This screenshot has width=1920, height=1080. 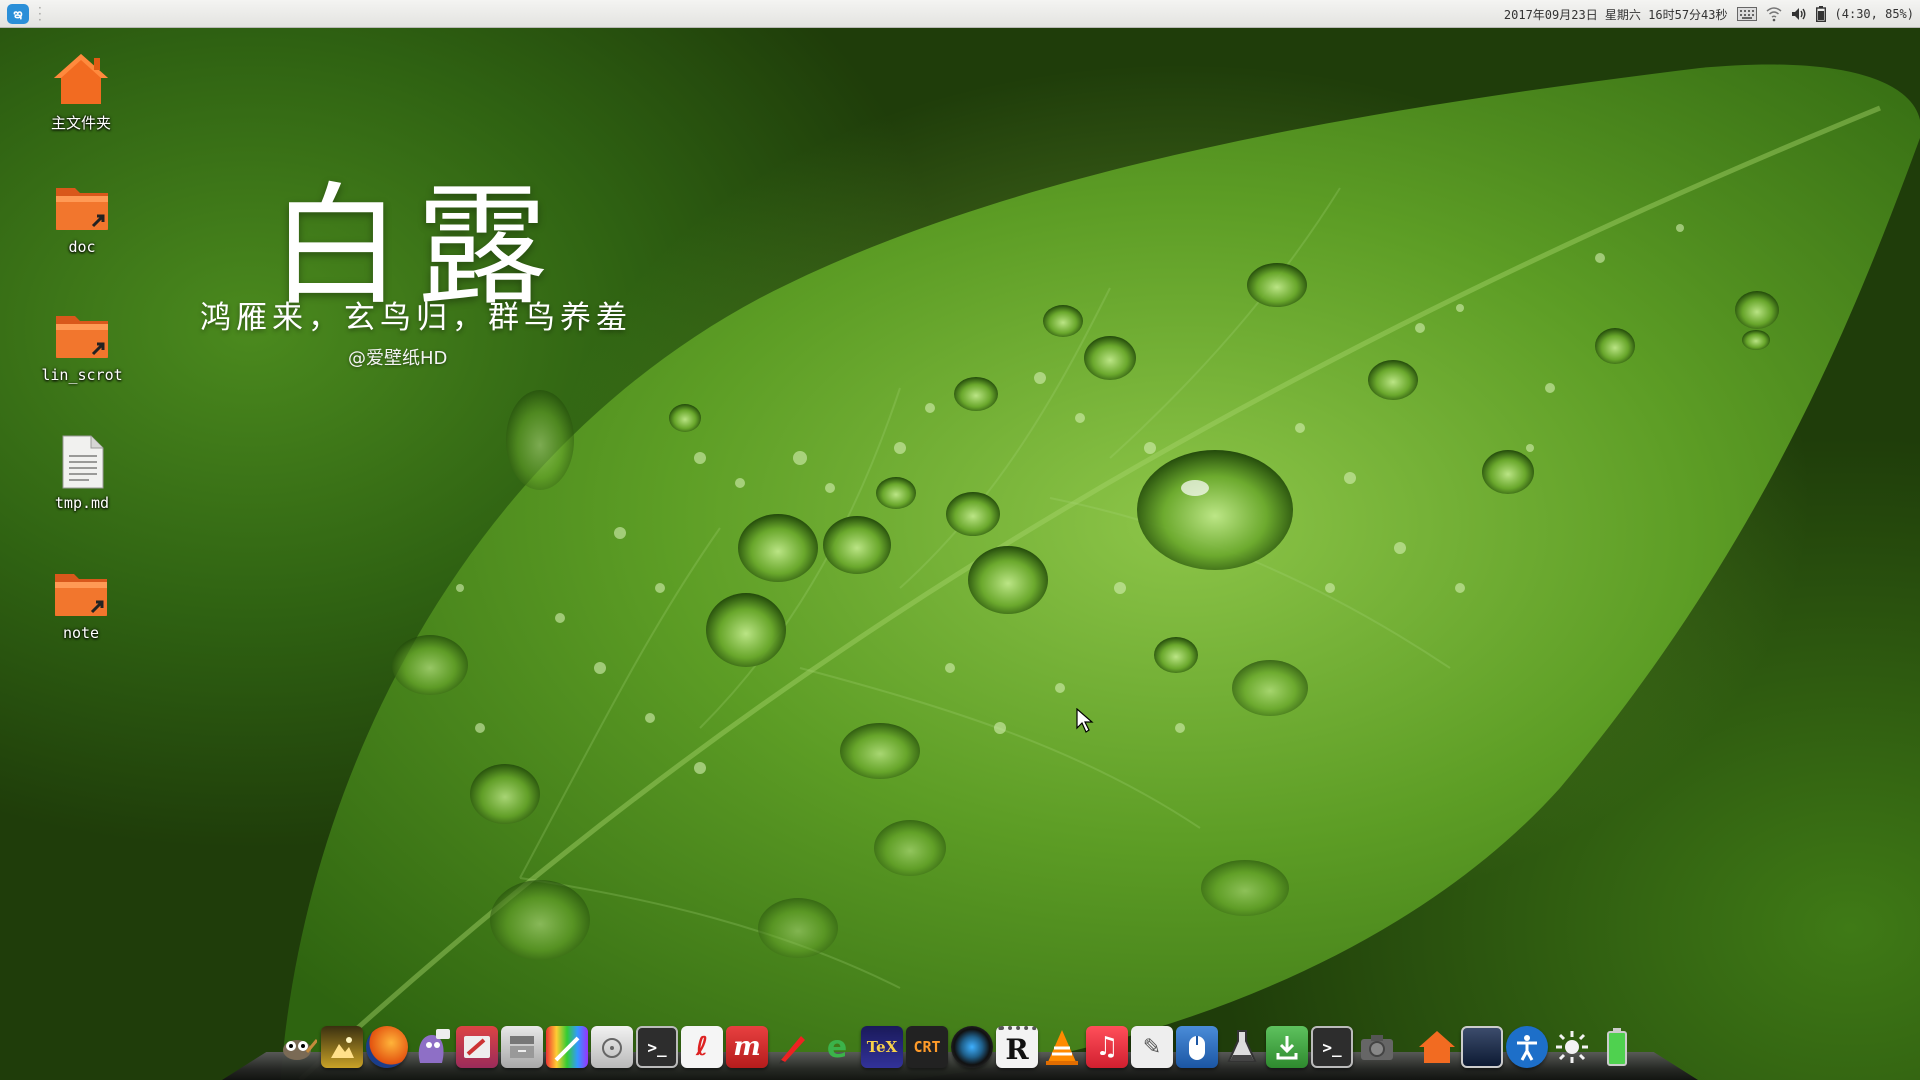 I want to click on wallpaper-poem: 鸿雁来，玄鸟归，群鸟养羞, so click(x=416, y=318).